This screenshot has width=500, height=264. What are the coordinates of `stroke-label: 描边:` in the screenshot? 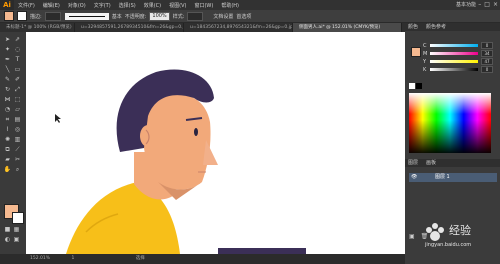 It's located at (36, 16).